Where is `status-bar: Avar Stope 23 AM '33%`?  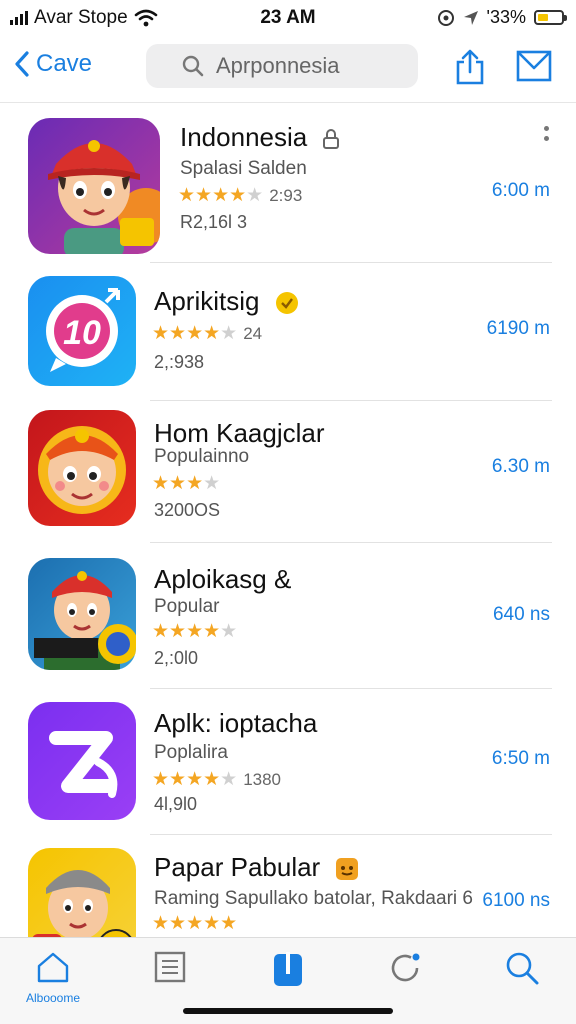
status-bar: Avar Stope 23 AM '33% is located at coordinates (288, 17).